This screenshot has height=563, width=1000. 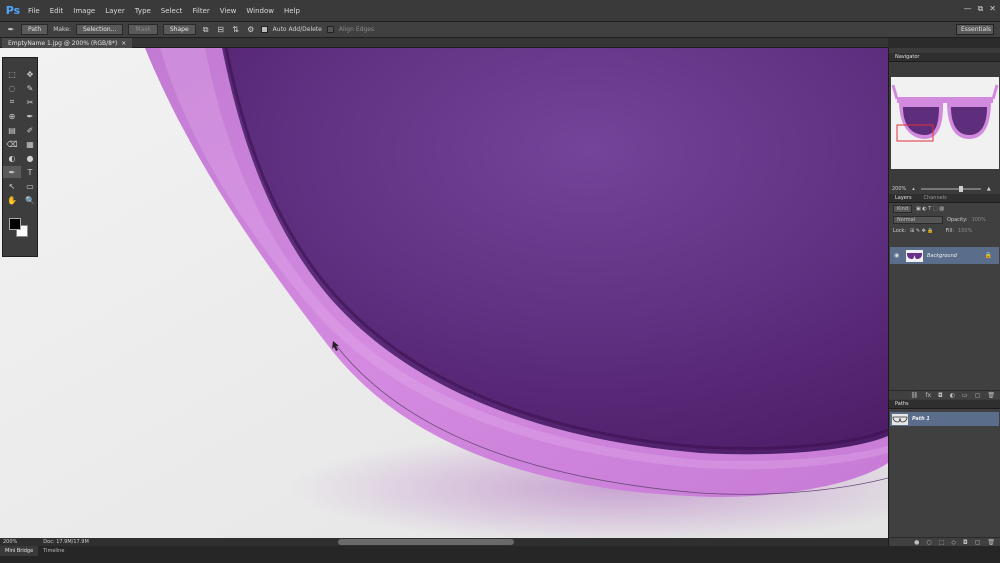 I want to click on tab-channels: Channels, so click(x=935, y=198).